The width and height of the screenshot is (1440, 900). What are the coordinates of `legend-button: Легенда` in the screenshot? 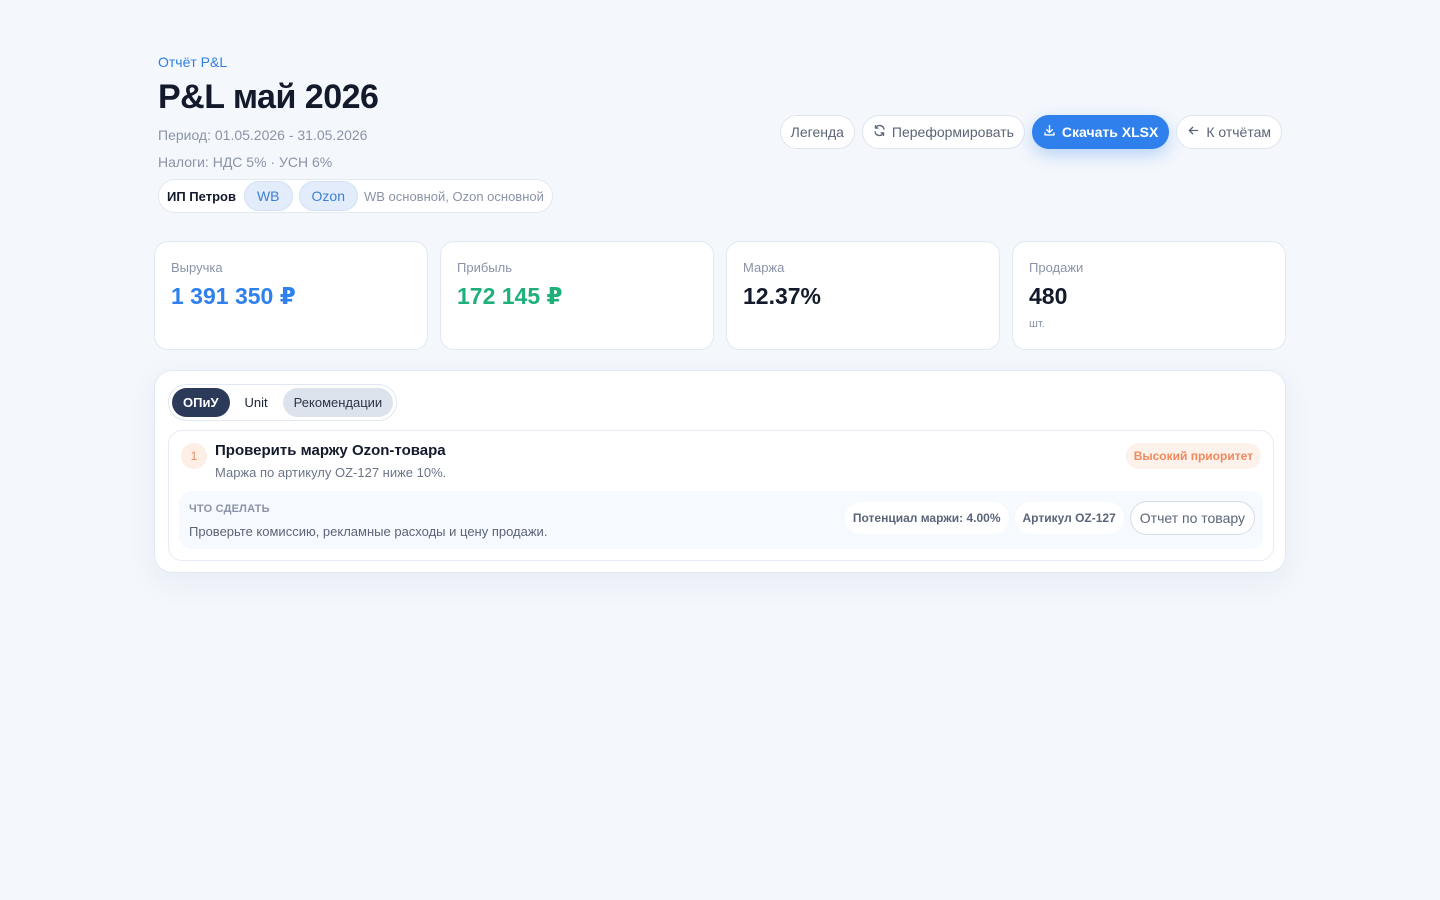 It's located at (817, 132).